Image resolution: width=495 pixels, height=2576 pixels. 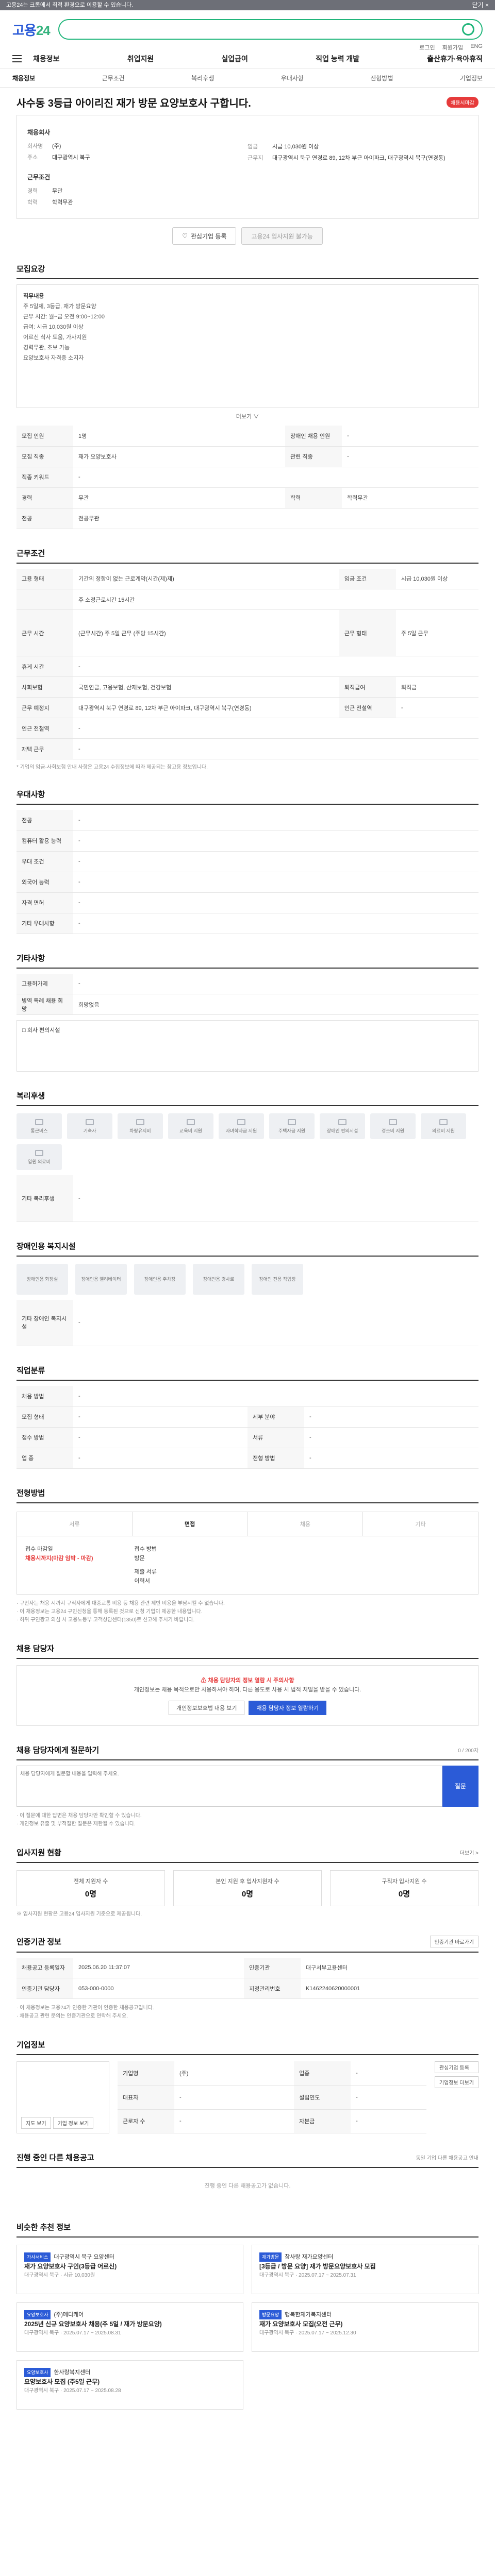 I want to click on nav-item-leave: 출산휴가·육아휴직, so click(x=455, y=59).